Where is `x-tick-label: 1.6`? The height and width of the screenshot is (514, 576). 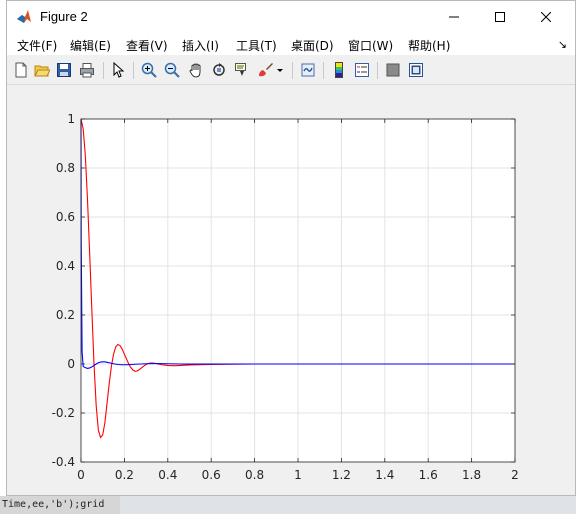 x-tick-label: 1.6 is located at coordinates (428, 475).